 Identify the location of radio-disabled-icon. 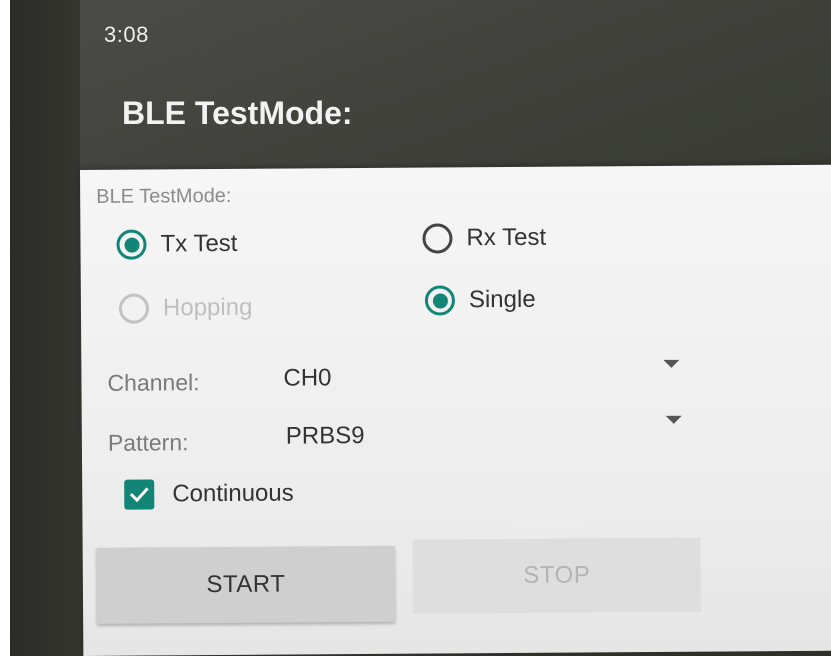
(134, 308).